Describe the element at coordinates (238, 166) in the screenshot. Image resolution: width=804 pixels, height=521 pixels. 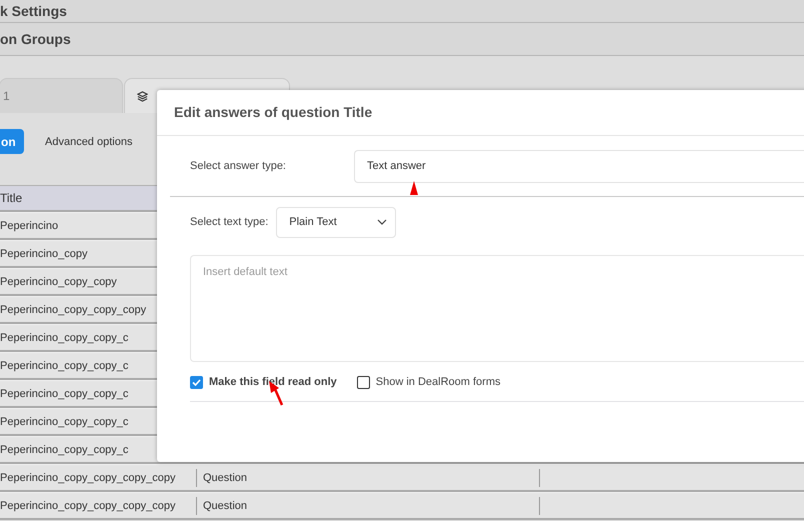
I see `field-label: Select answer type:` at that location.